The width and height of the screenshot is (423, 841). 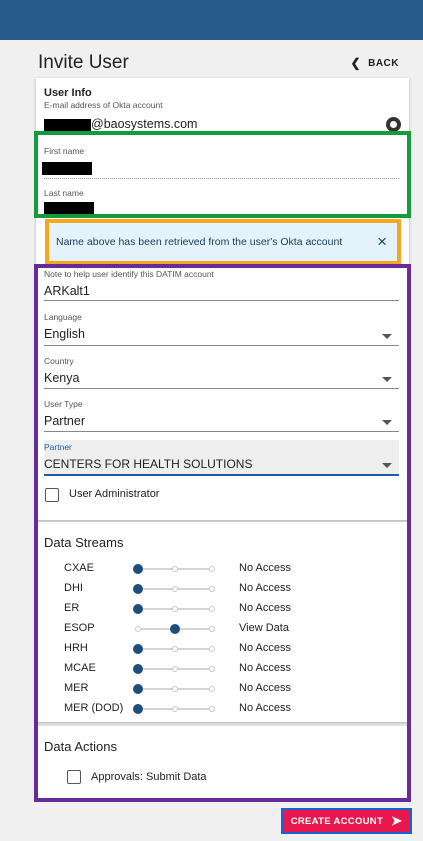 I want to click on note-input: ARKalt1, so click(x=67, y=291).